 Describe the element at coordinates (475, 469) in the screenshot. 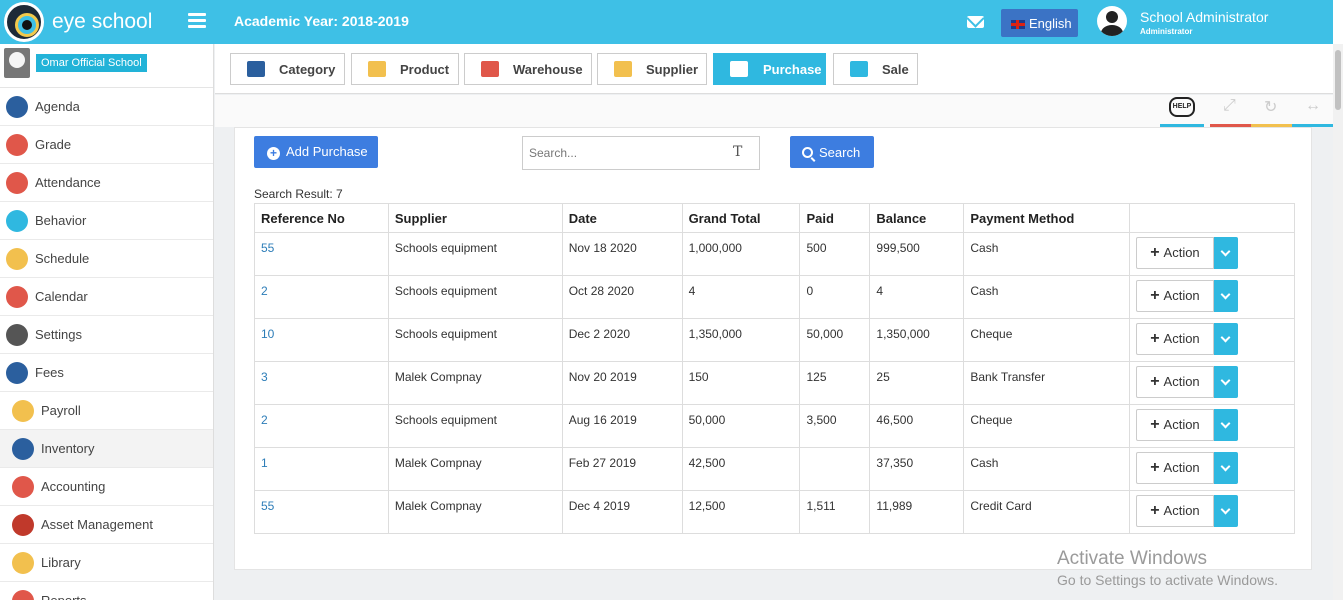

I see `supplier-cell: Malek Compnay` at that location.